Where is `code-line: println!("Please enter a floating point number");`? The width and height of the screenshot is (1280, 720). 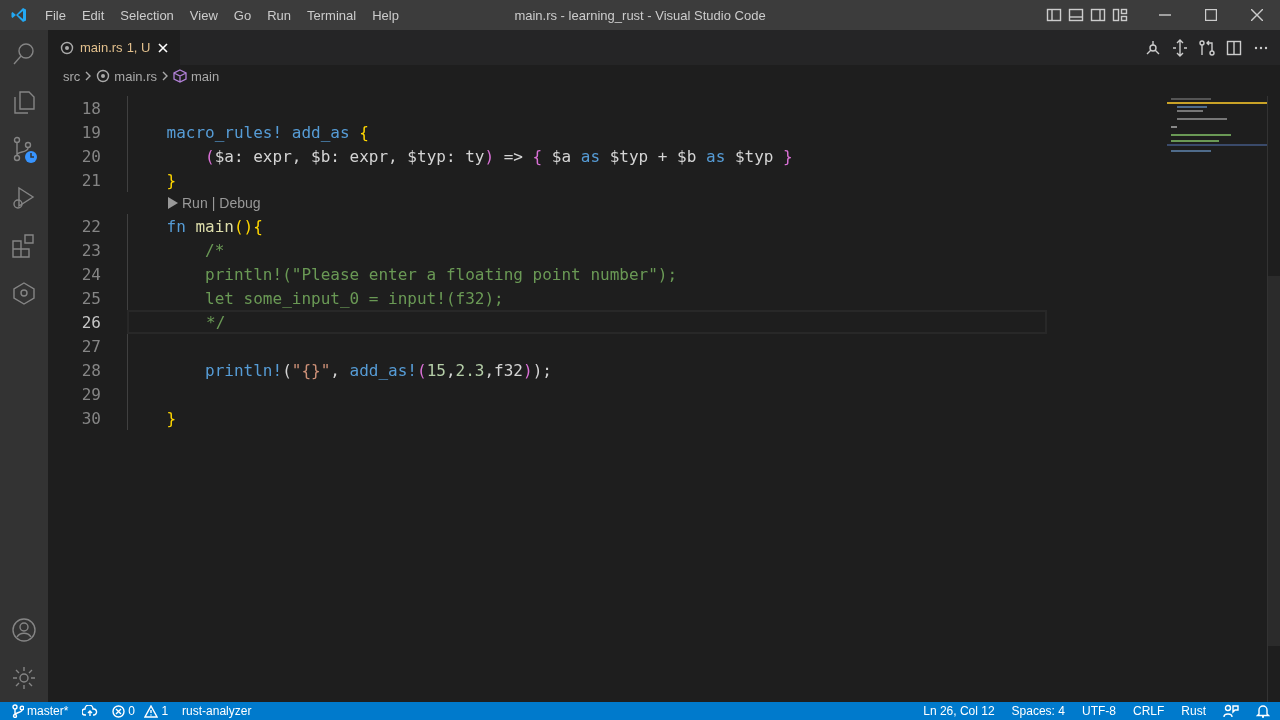 code-line: println!("Please enter a floating point number"); is located at coordinates (441, 274).